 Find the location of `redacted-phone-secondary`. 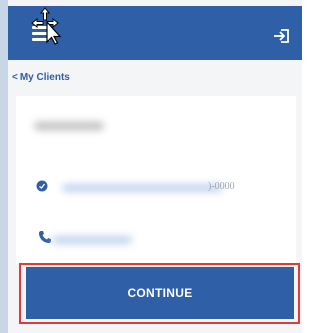

redacted-phone-secondary is located at coordinates (92, 240).